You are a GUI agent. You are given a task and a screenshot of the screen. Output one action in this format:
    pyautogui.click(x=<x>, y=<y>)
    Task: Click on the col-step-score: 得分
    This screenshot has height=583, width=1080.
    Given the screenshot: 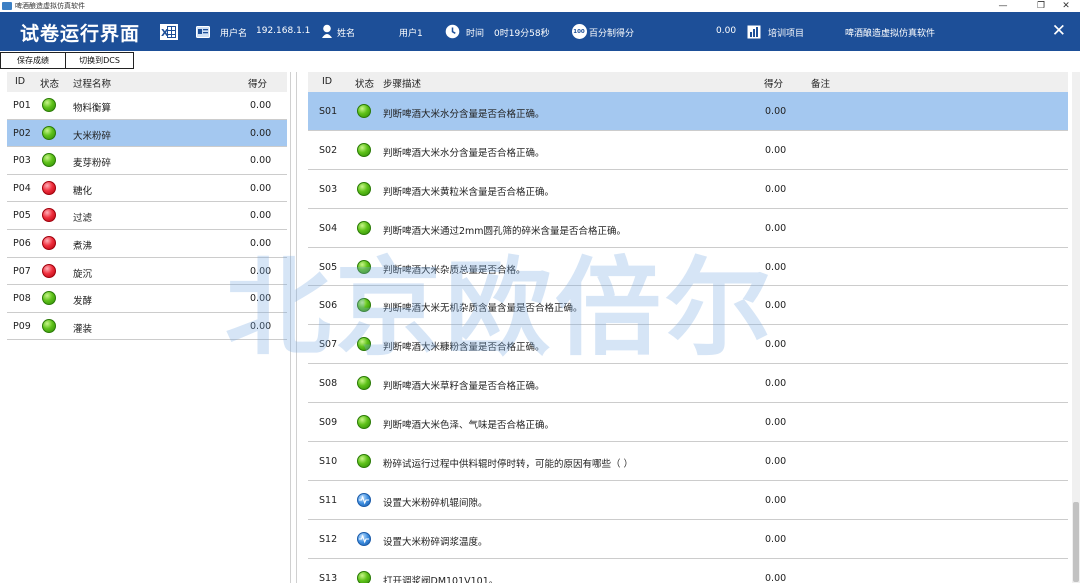 What is the action you would take?
    pyautogui.click(x=774, y=84)
    